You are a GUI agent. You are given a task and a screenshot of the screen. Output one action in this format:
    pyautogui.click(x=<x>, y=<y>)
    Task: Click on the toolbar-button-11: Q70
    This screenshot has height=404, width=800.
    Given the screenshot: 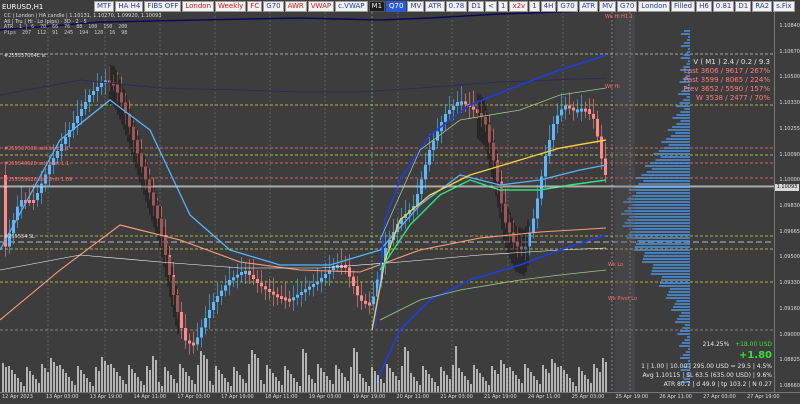 What is the action you would take?
    pyautogui.click(x=396, y=6)
    